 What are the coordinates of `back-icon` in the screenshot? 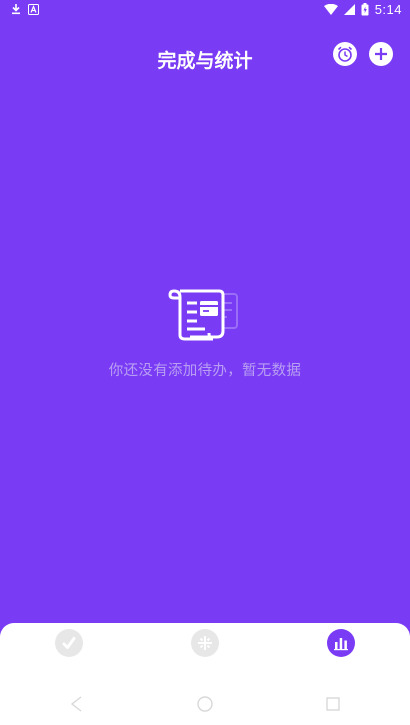 It's located at (77, 704).